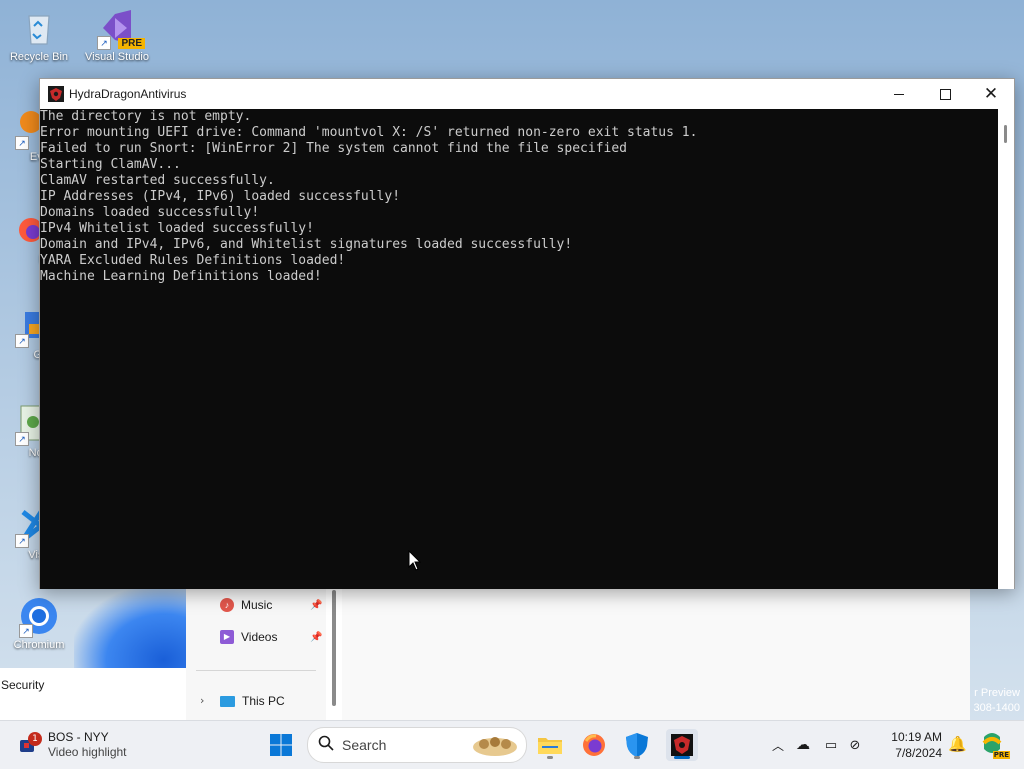  I want to click on nav-item-label: This PC, so click(263, 701).